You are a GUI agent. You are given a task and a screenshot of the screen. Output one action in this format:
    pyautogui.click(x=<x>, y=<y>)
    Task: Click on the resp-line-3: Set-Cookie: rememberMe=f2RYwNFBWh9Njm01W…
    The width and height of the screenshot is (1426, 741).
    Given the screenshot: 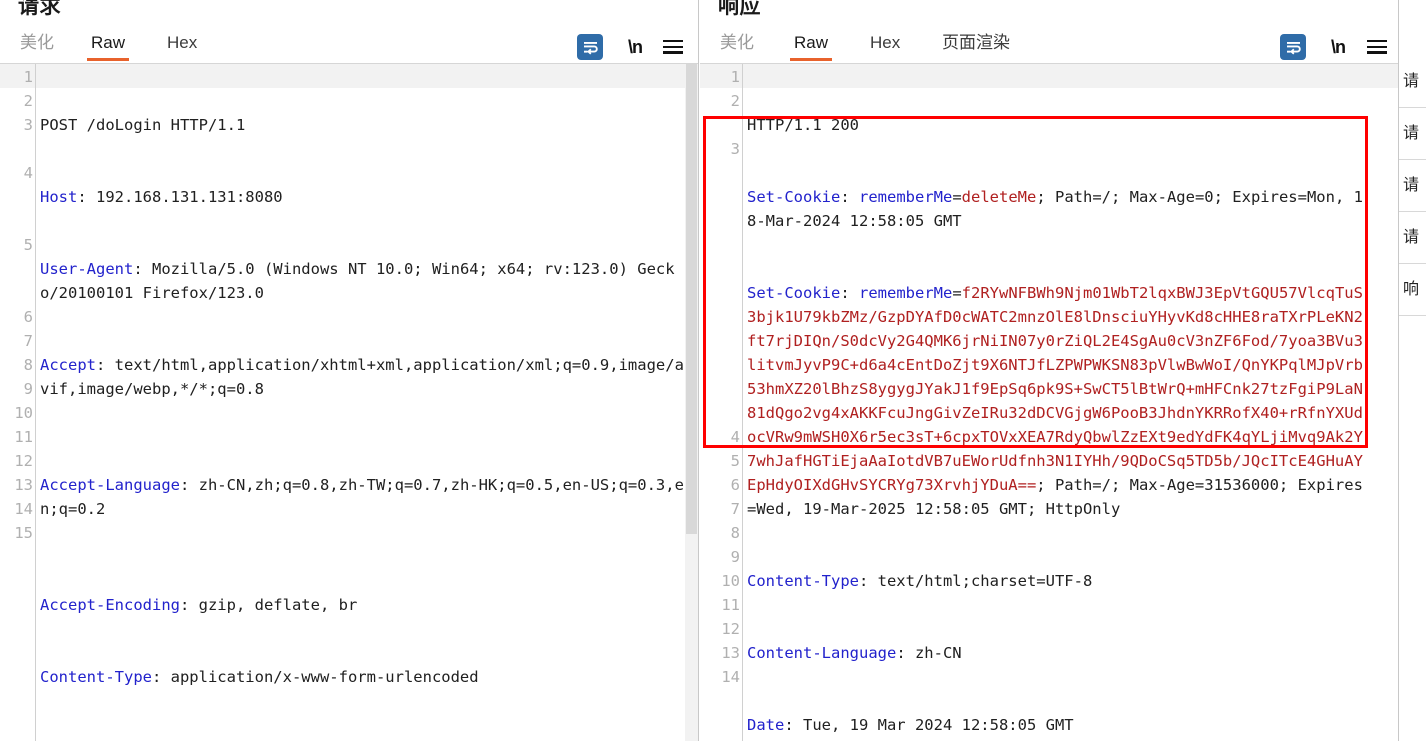 What is the action you would take?
    pyautogui.click(x=1055, y=401)
    